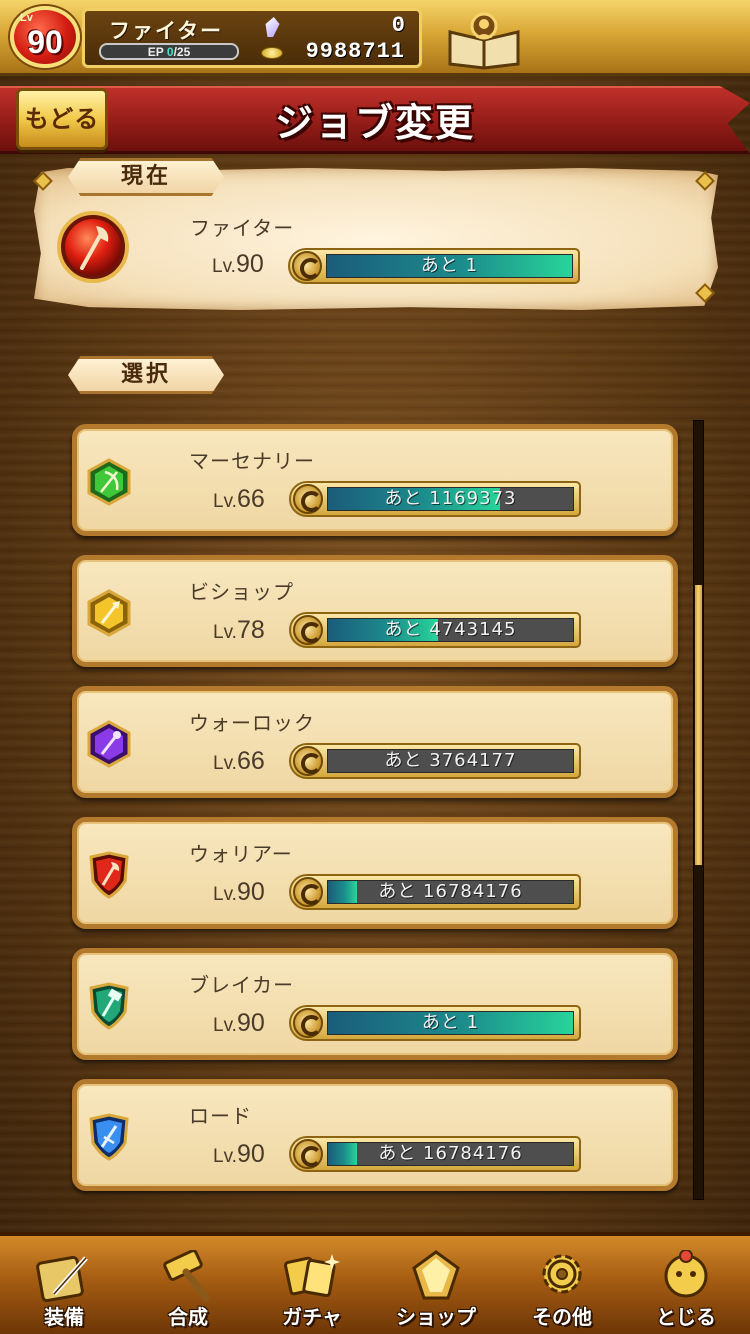 The height and width of the screenshot is (1334, 750). I want to click on nav-label: ガチャ, so click(312, 1317).